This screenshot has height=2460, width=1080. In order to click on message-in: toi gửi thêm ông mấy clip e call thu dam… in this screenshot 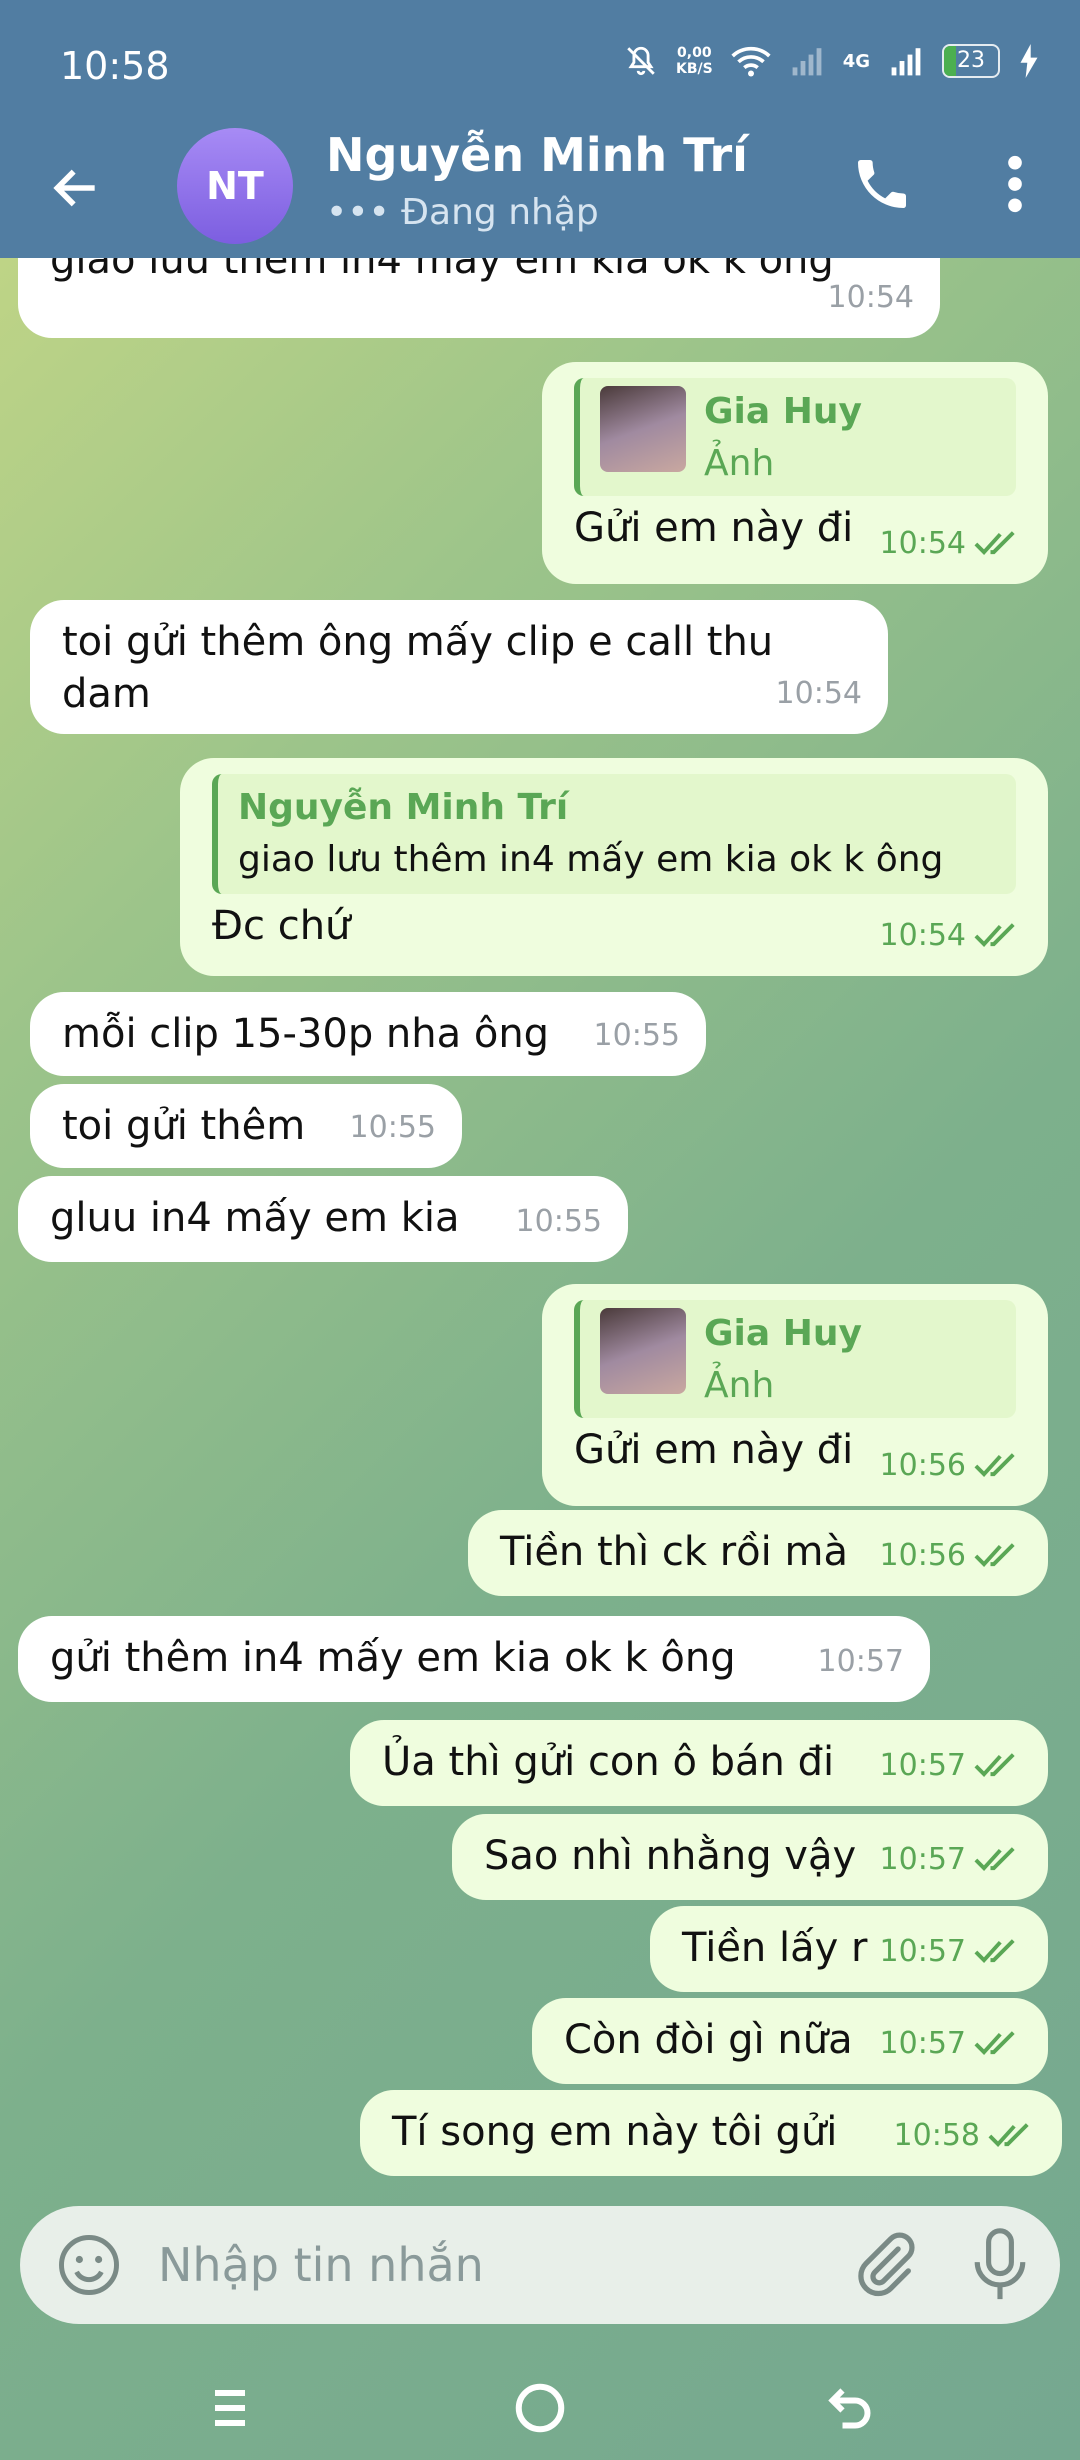, I will do `click(459, 667)`.